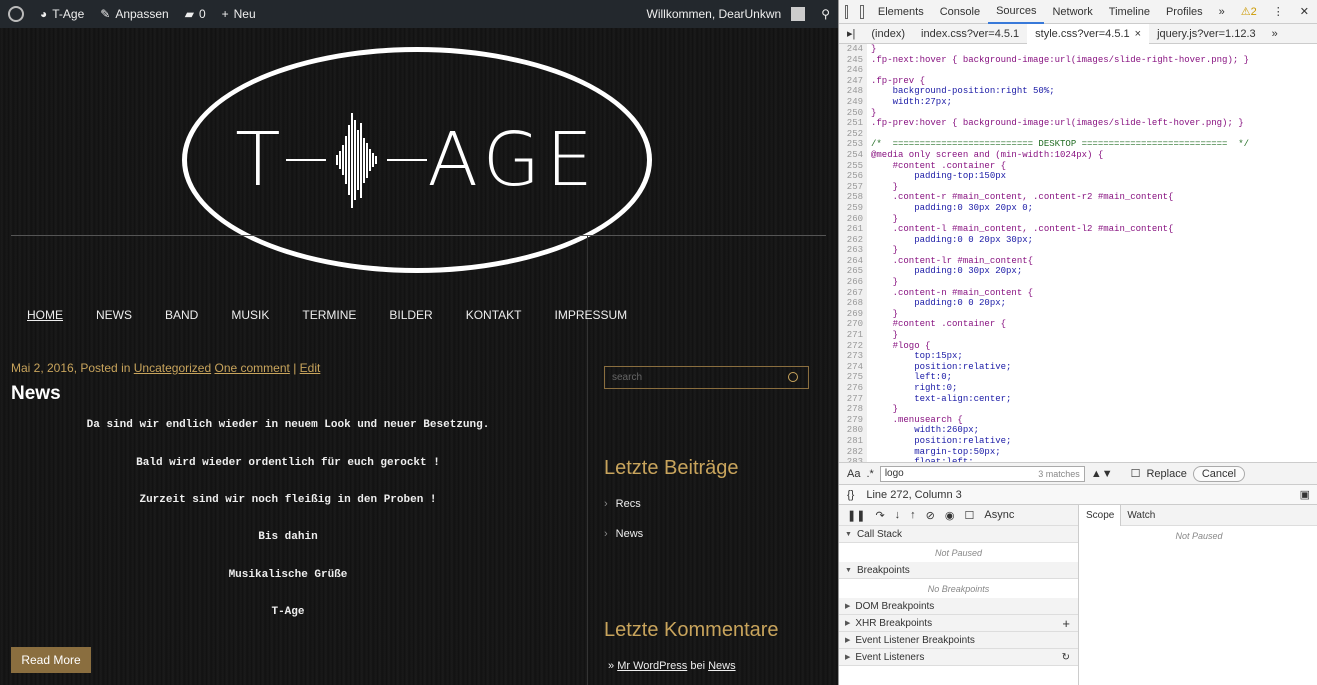  What do you see at coordinates (1222, 12) in the screenshot?
I see `more-tabs-button: »` at bounding box center [1222, 12].